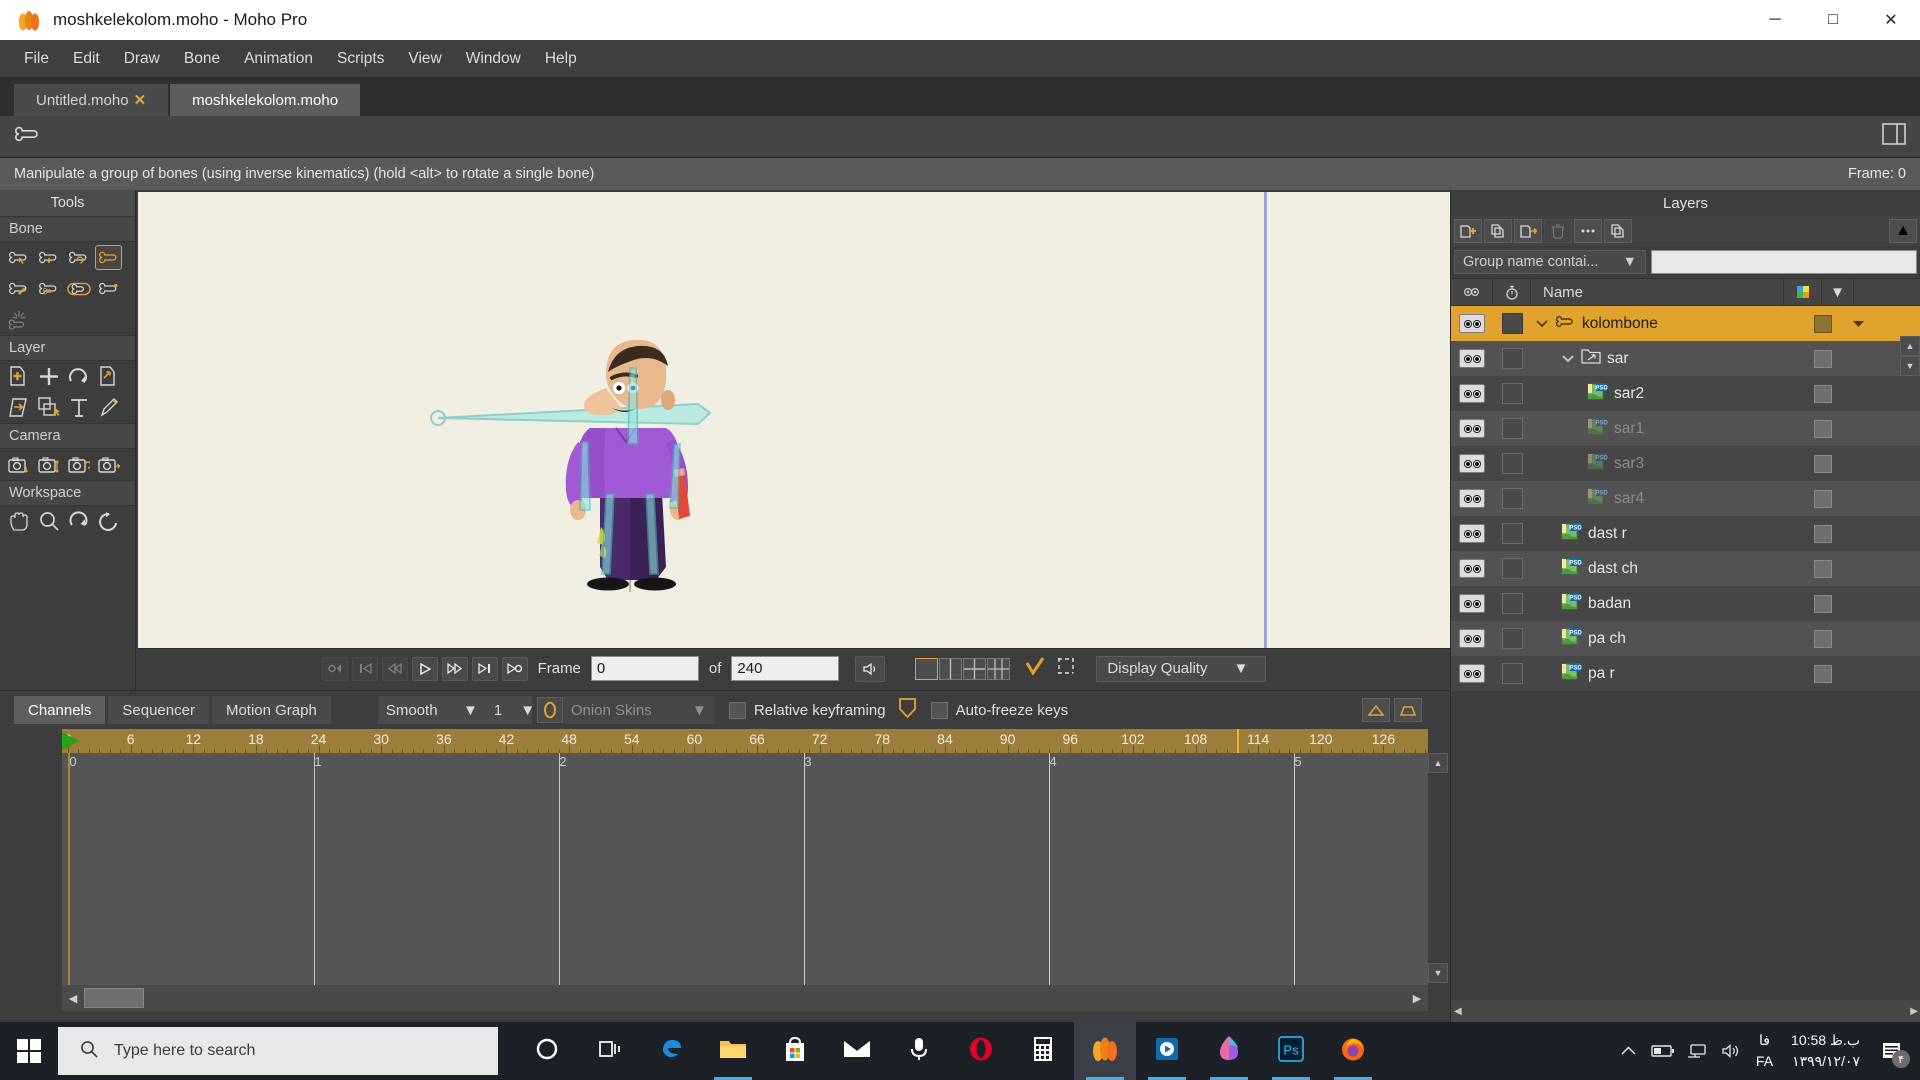 This screenshot has height=1080, width=1920. I want to click on menu-item-file: File, so click(36, 59).